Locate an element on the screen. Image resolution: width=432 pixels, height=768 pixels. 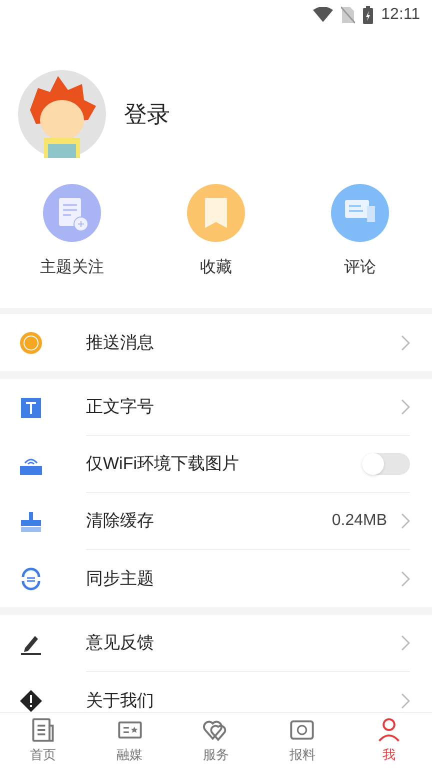
quick-action-button: 收藏 is located at coordinates (216, 232).